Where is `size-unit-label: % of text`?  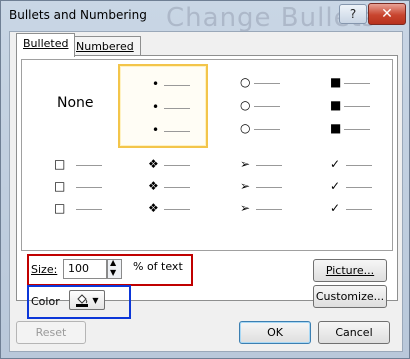
size-unit-label: % of text is located at coordinates (158, 266).